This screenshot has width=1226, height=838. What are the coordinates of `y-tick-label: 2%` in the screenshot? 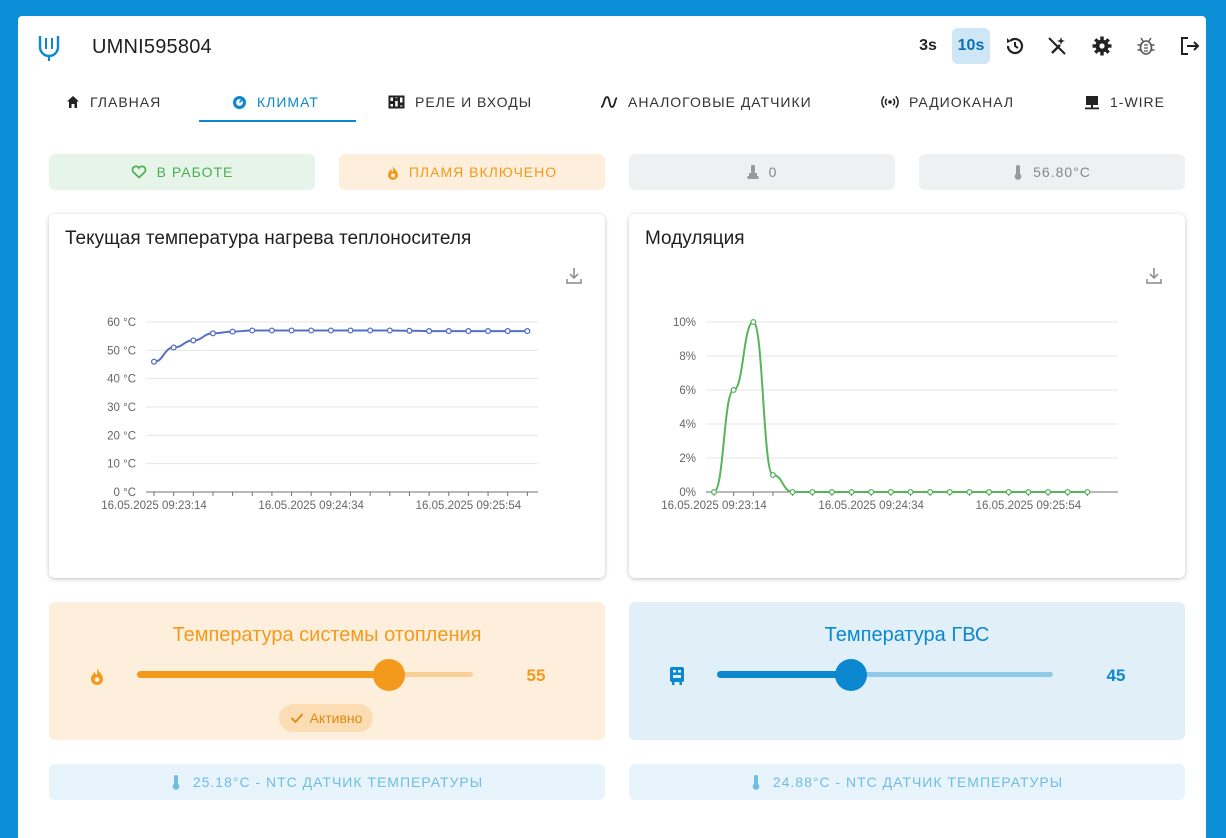 It's located at (687, 459).